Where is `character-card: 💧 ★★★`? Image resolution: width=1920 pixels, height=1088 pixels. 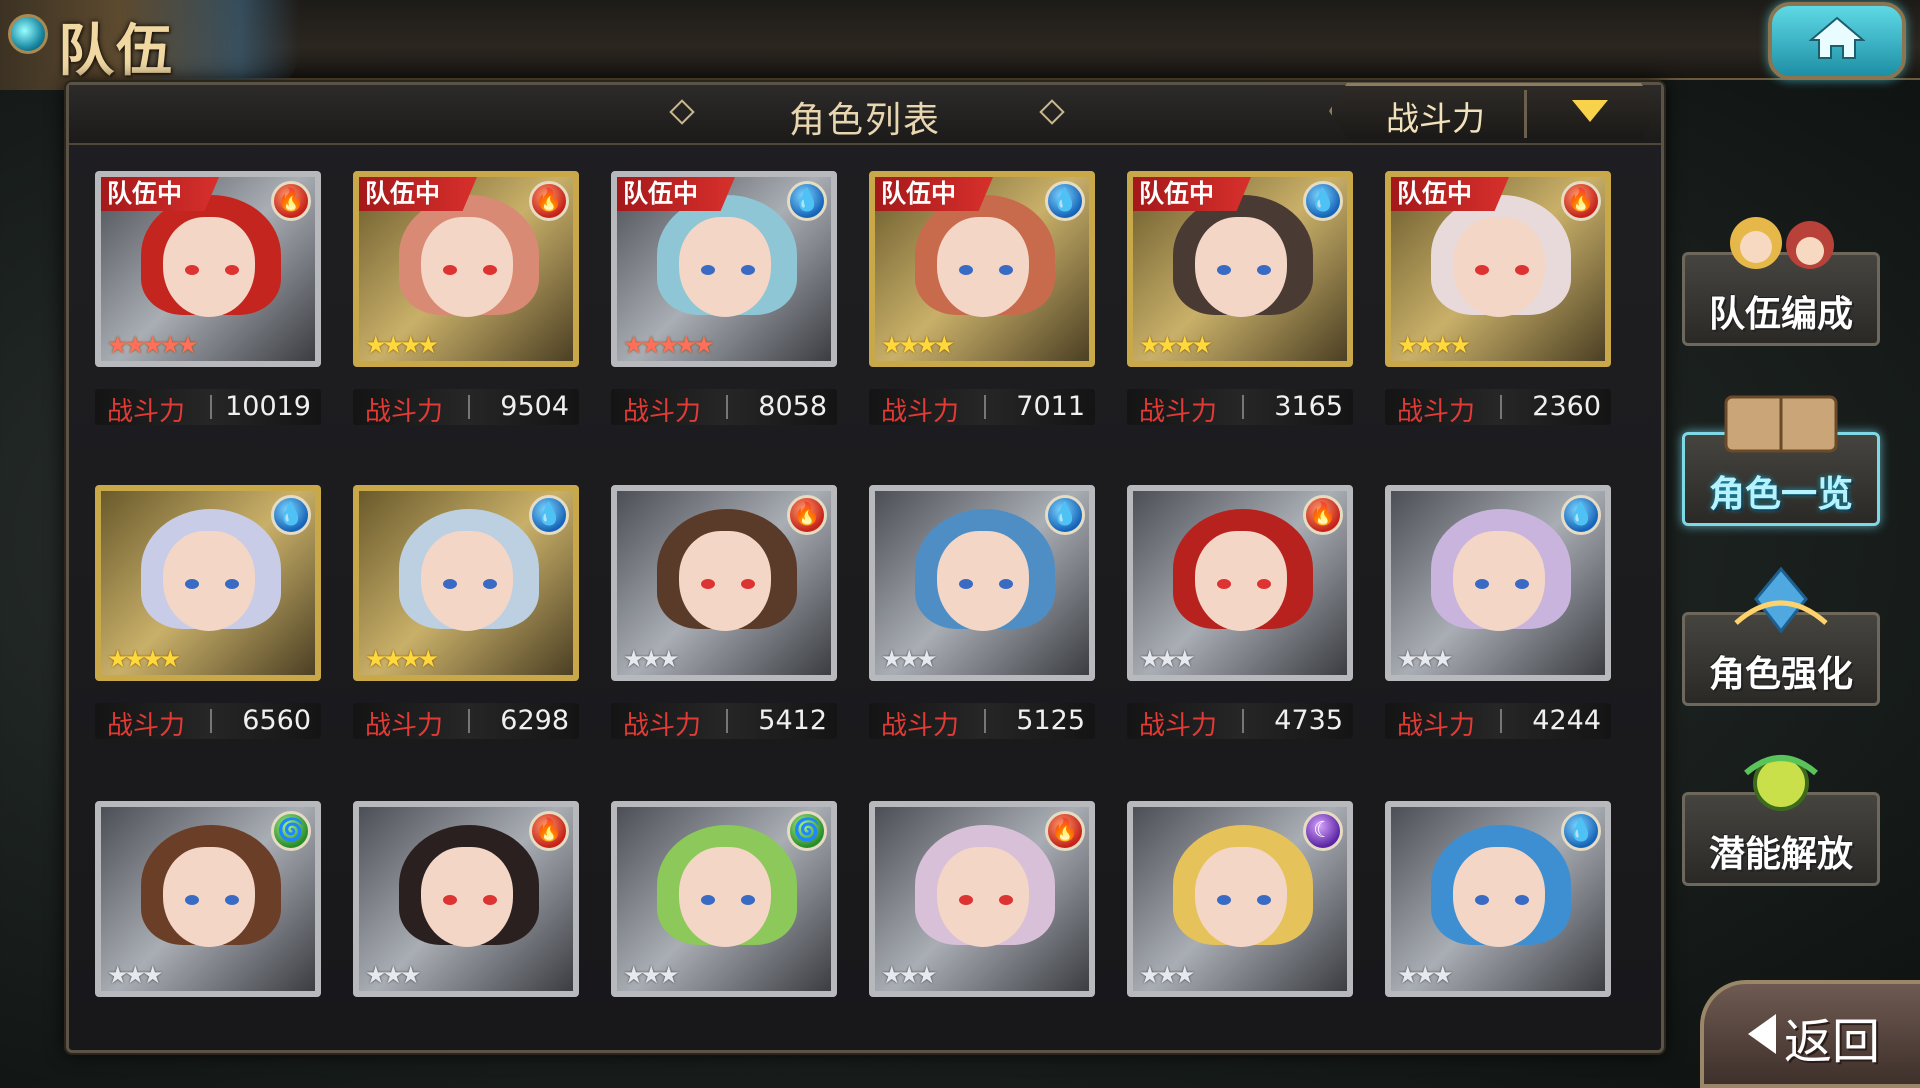
character-card: 💧 ★★★ is located at coordinates (1498, 899).